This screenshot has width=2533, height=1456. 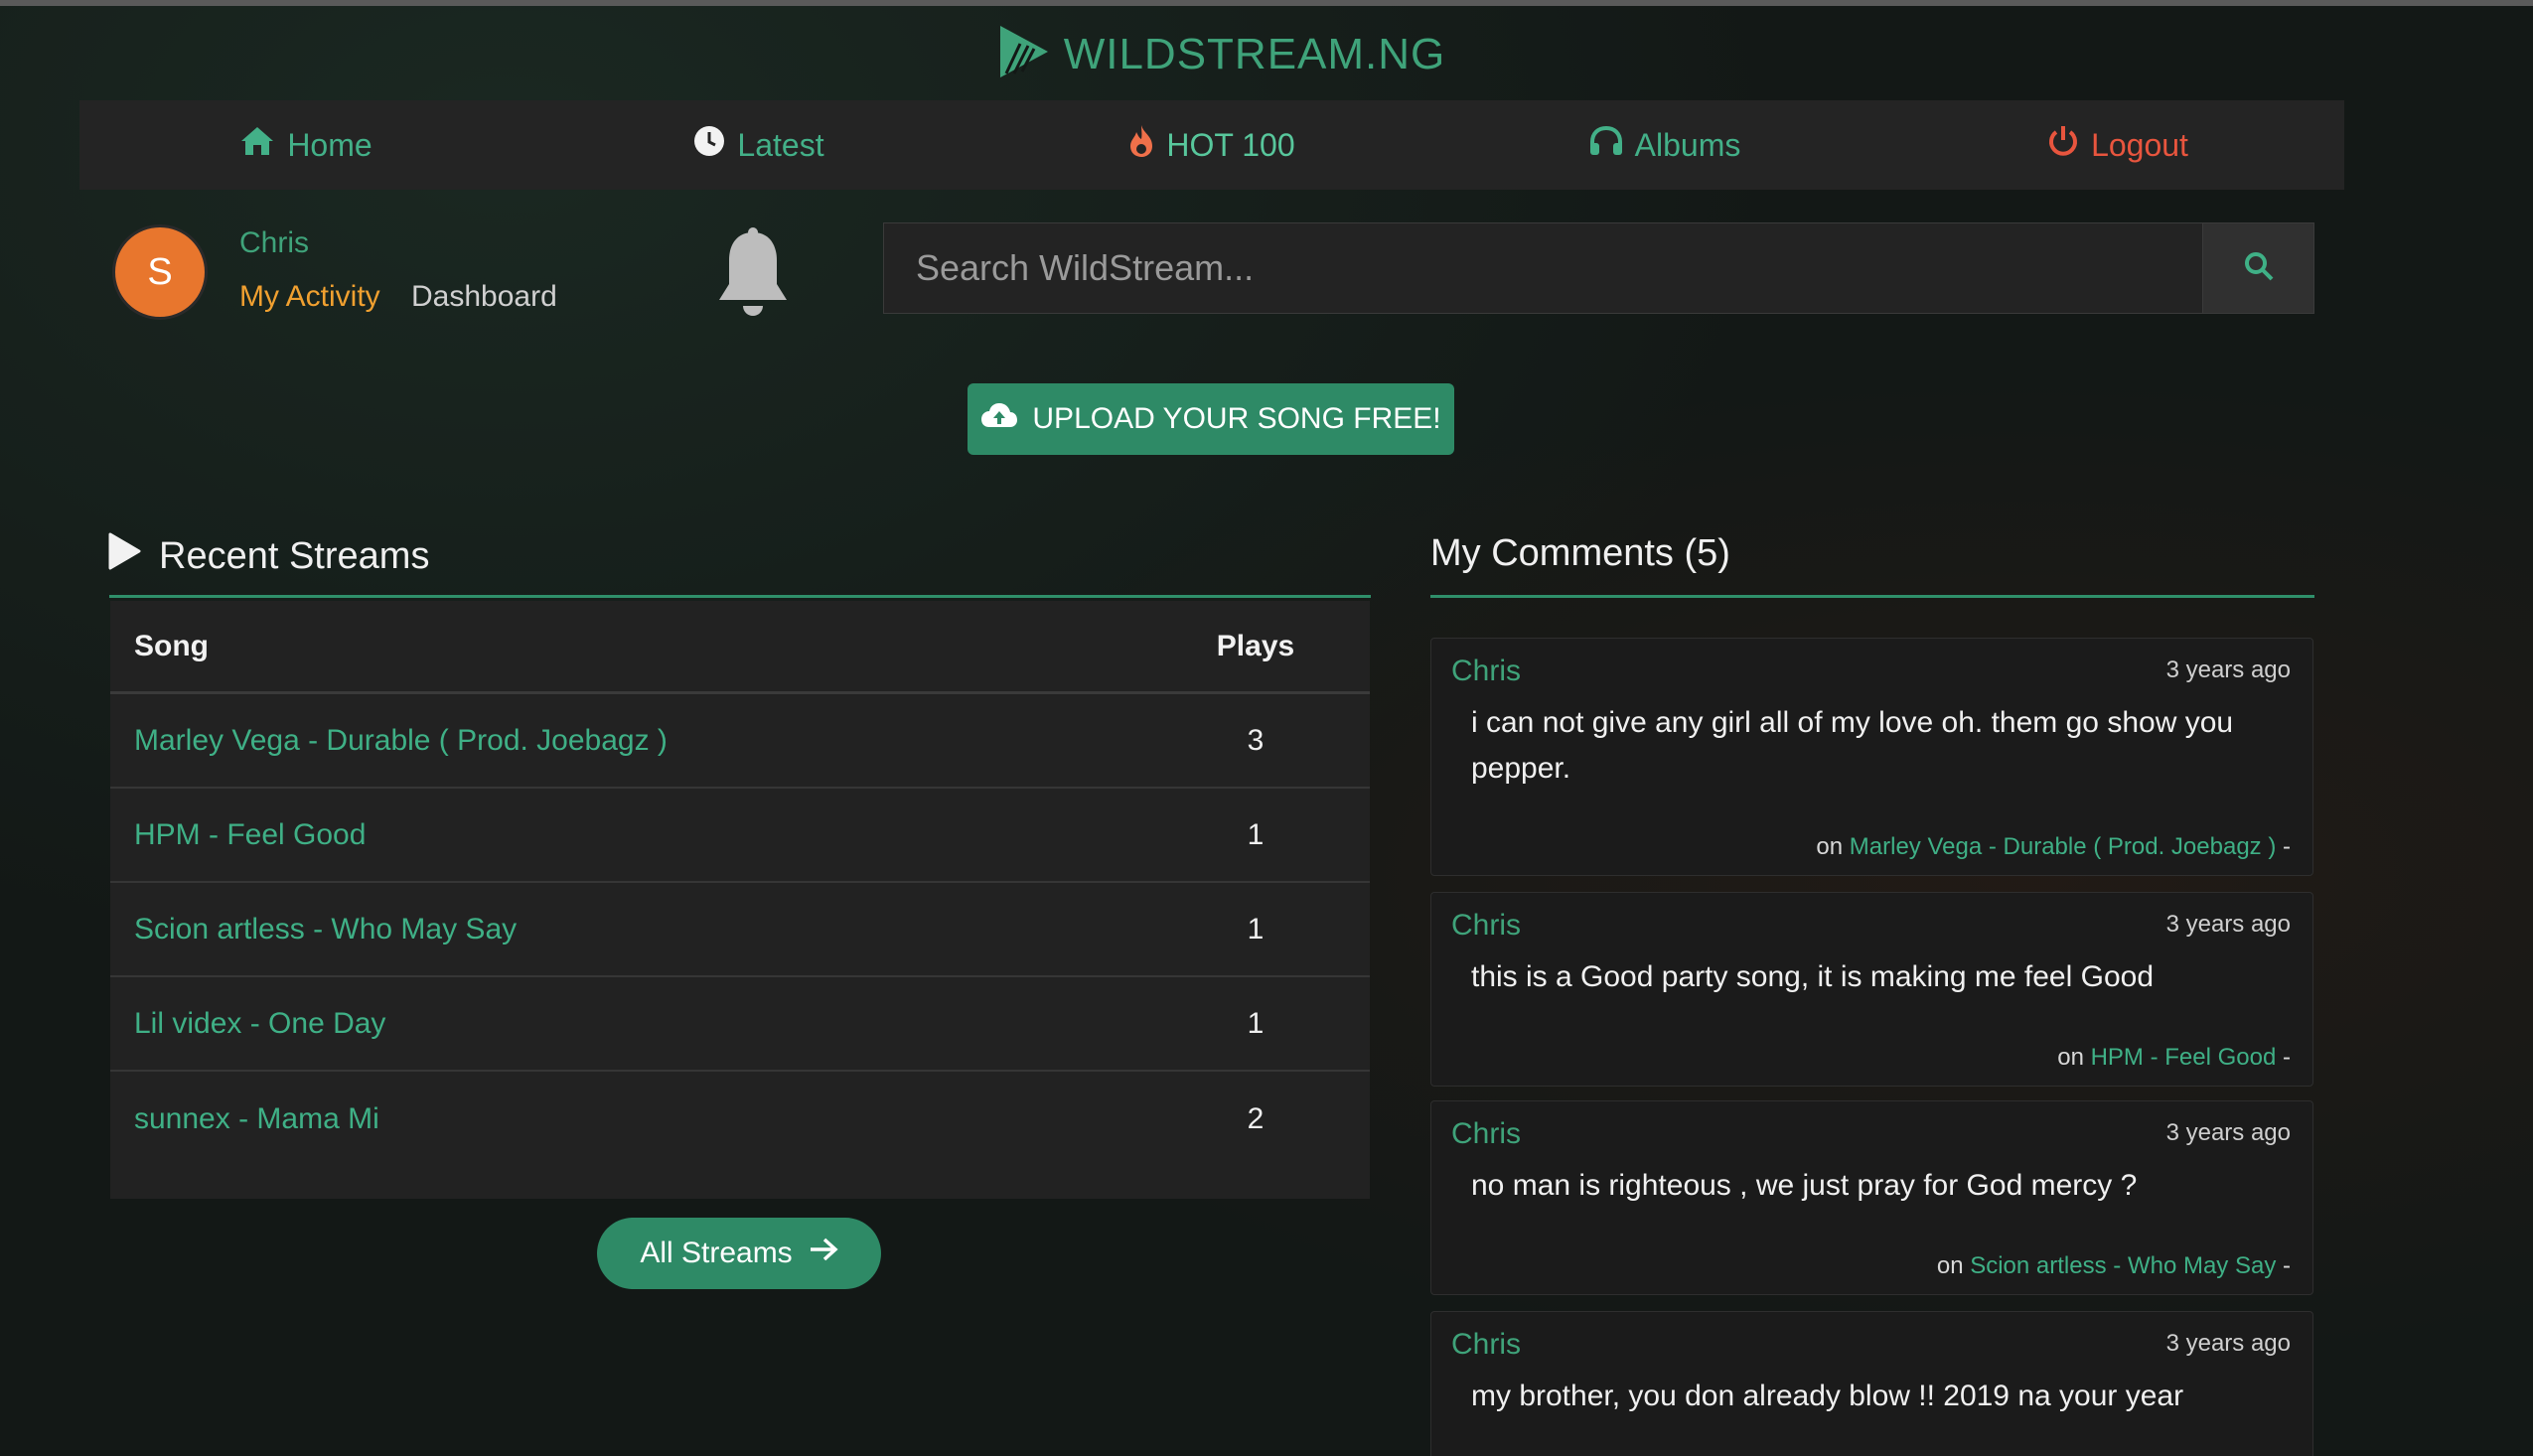 What do you see at coordinates (1580, 553) in the screenshot?
I see `my-comments-title: My Comments (5)` at bounding box center [1580, 553].